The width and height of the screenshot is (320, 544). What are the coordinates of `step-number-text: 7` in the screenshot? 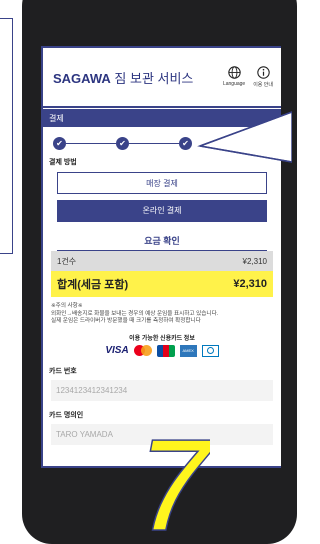 It's located at (174, 483).